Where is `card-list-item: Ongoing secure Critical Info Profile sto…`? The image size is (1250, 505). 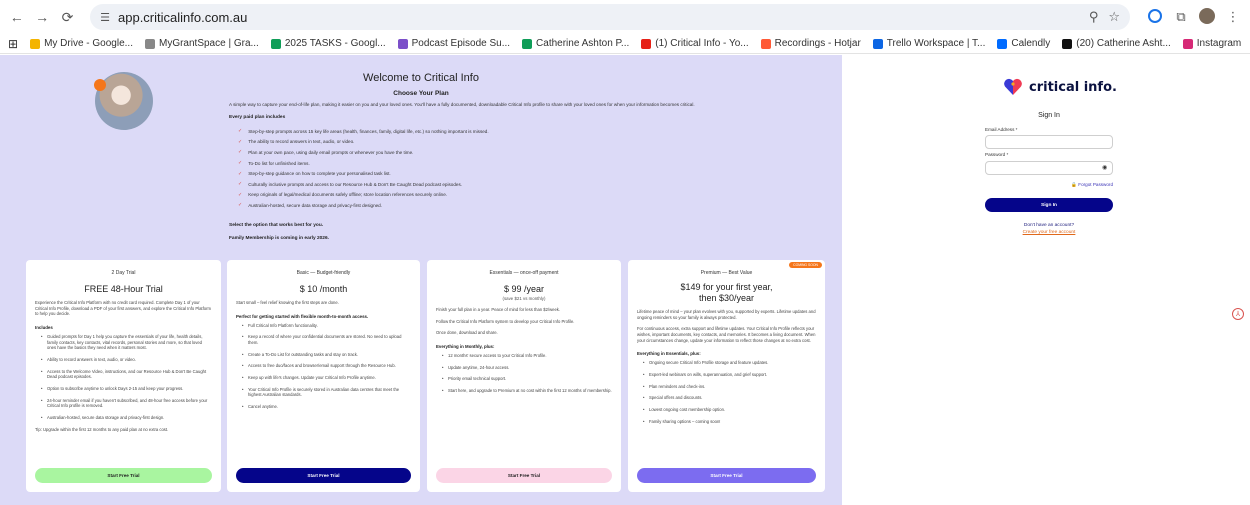
card-list-item: Ongoing secure Critical Info Profile sto… is located at coordinates (729, 363).